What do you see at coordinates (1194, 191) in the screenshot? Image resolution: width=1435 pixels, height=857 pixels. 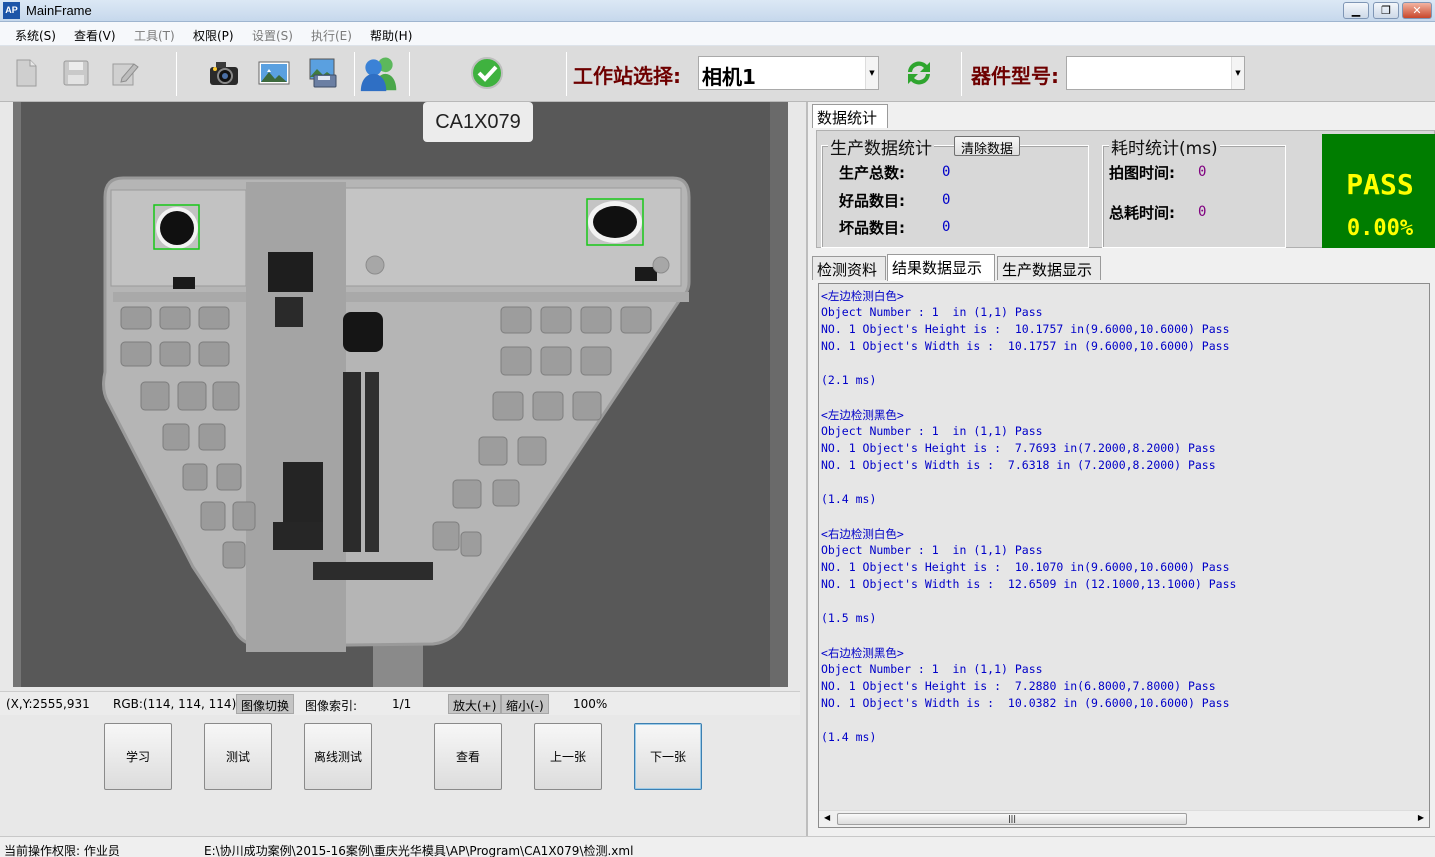 I see `timing-stats-group: 耗时统计(ms) 拍图时间: 0 总耗时间: 0` at bounding box center [1194, 191].